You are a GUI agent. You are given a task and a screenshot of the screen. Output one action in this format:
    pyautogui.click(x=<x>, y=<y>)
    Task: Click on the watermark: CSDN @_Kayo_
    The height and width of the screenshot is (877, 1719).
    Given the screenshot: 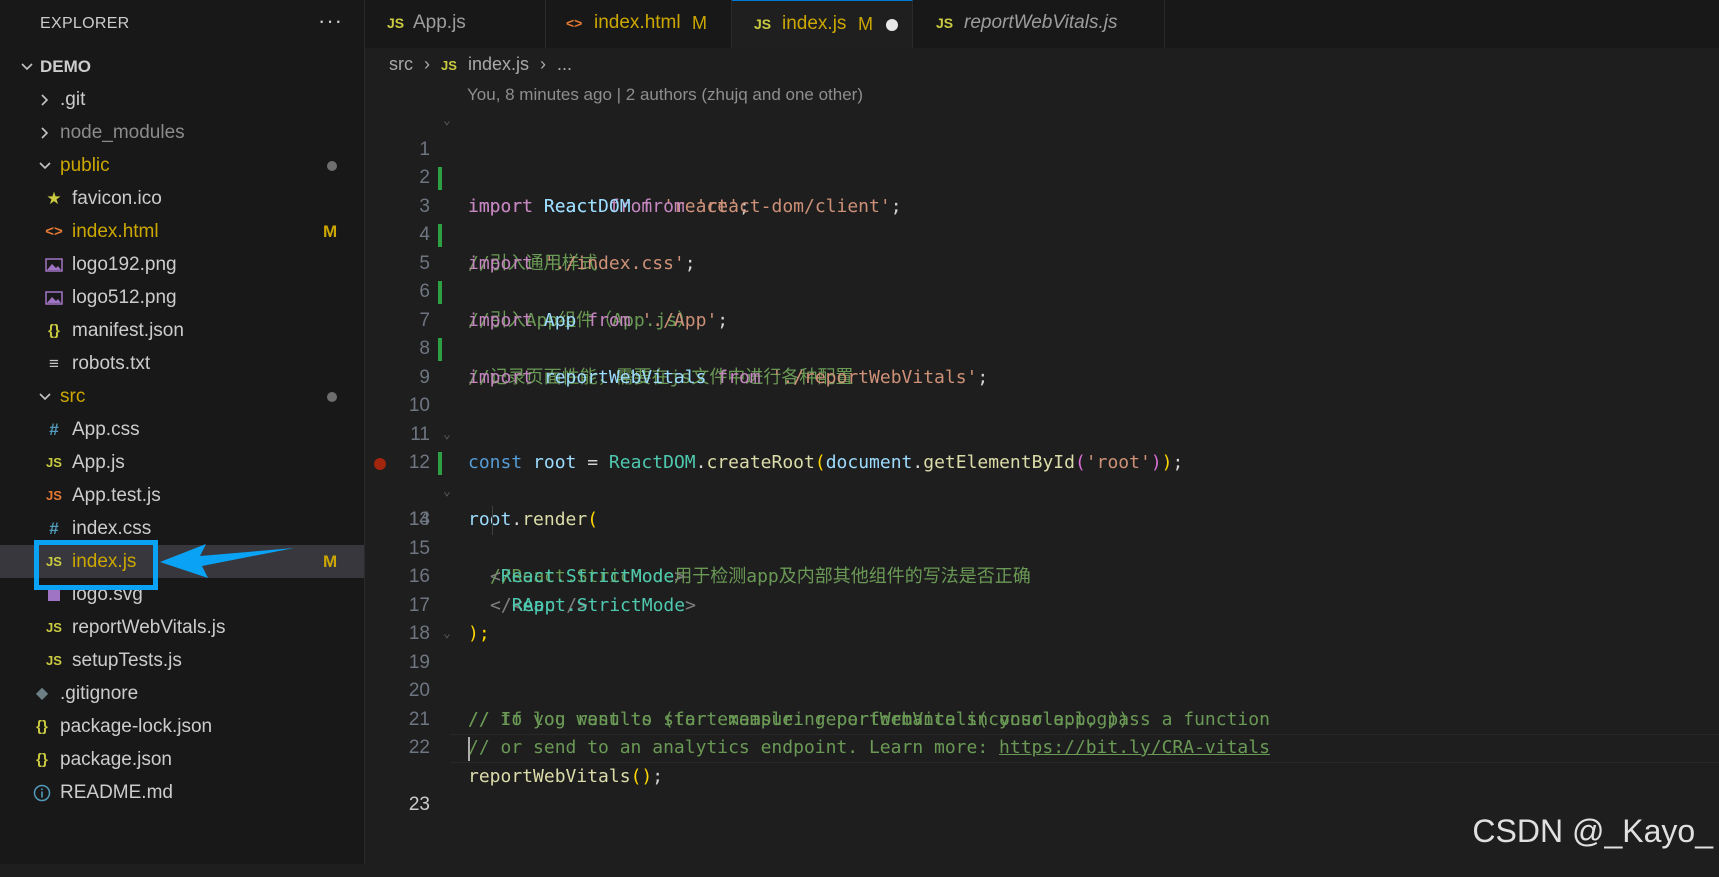 What is the action you would take?
    pyautogui.click(x=1592, y=831)
    